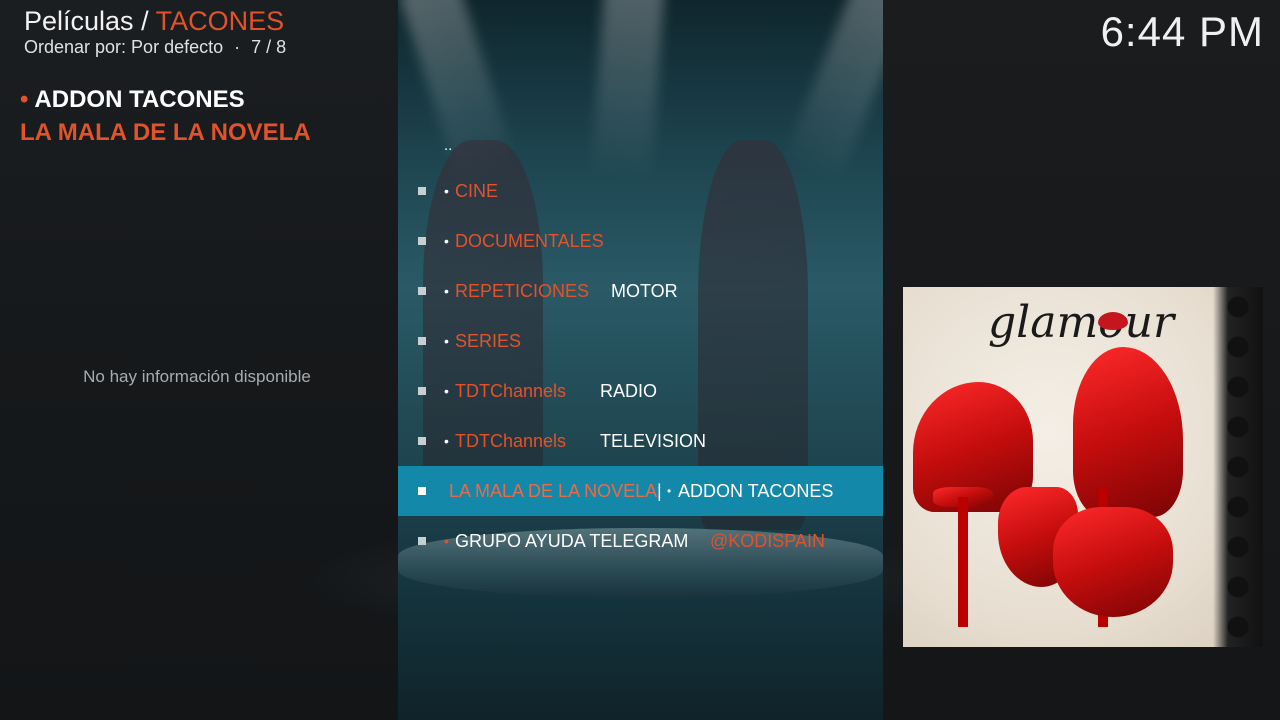 The image size is (1280, 720). What do you see at coordinates (124, 47) in the screenshot?
I see `sort-label: Ordenar por: Por defecto` at bounding box center [124, 47].